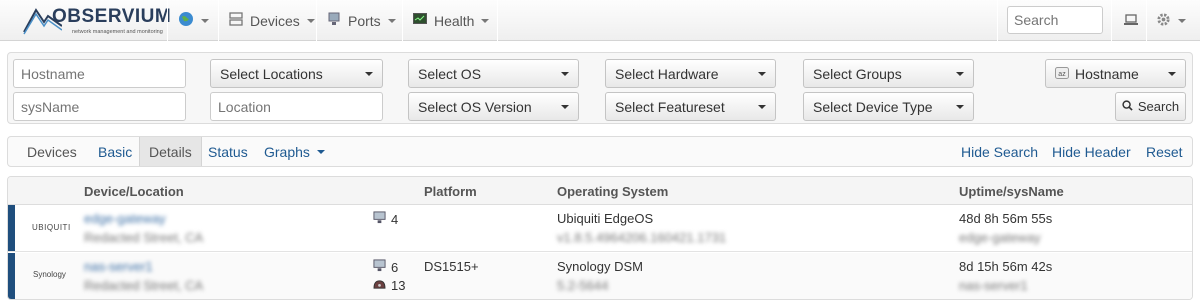 This screenshot has height=305, width=1200. What do you see at coordinates (1127, 106) in the screenshot?
I see `search-icon` at bounding box center [1127, 106].